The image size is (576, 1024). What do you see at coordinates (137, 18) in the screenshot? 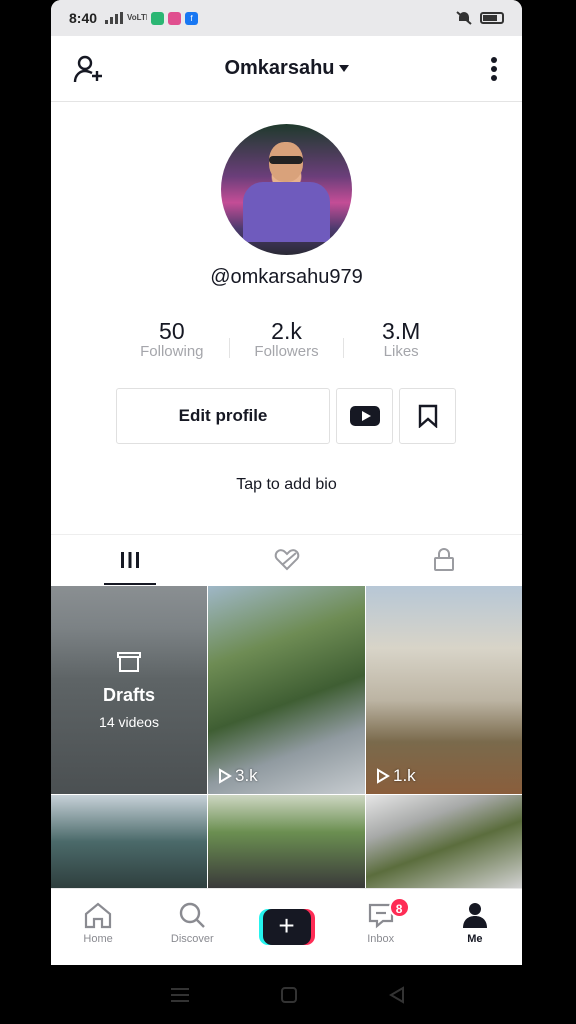
I see `volte-label: VoLTE` at bounding box center [137, 18].